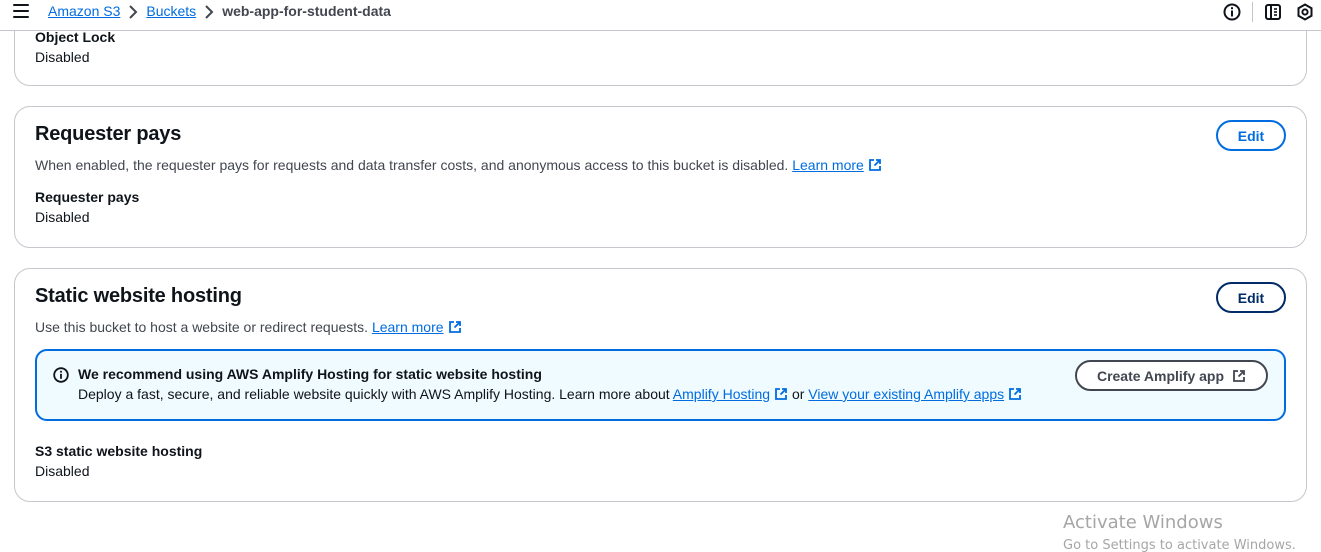  What do you see at coordinates (119, 451) in the screenshot?
I see `s3-static-hosting-label: S3 static website hosting` at bounding box center [119, 451].